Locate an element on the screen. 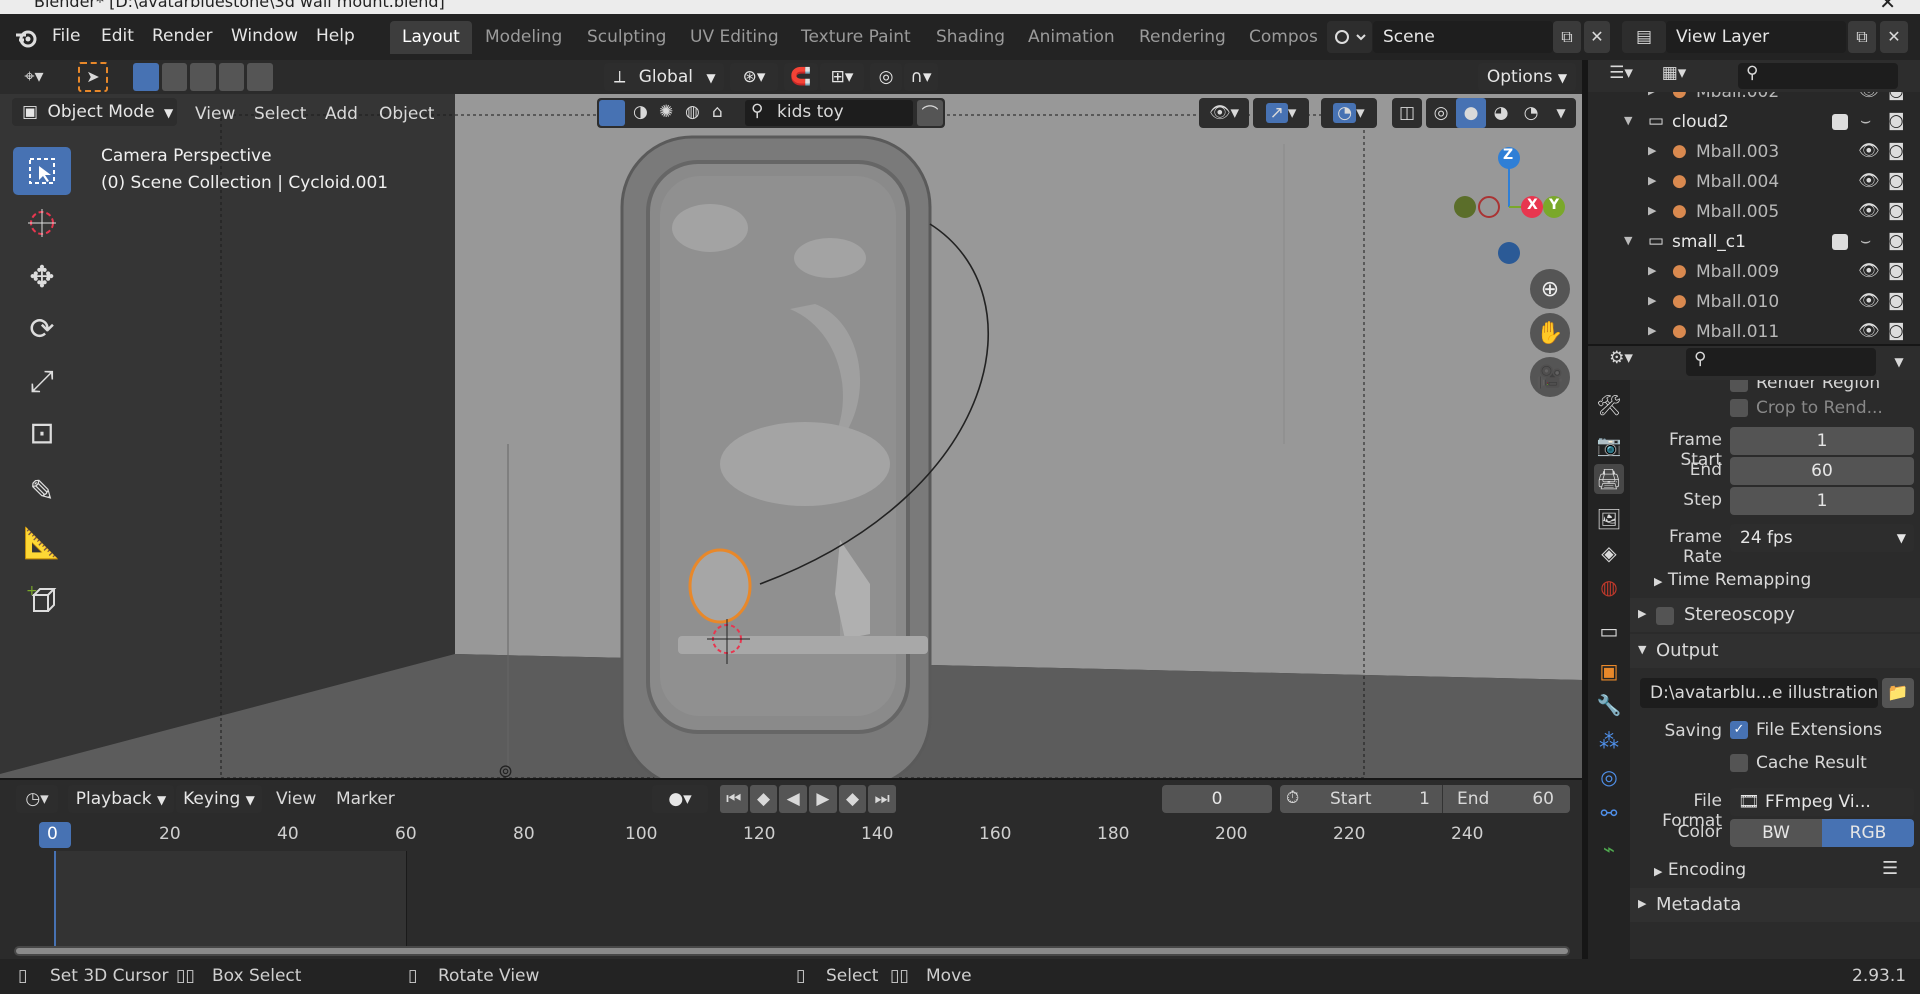  prev-keyframe-icon: ◆ is located at coordinates (763, 799).